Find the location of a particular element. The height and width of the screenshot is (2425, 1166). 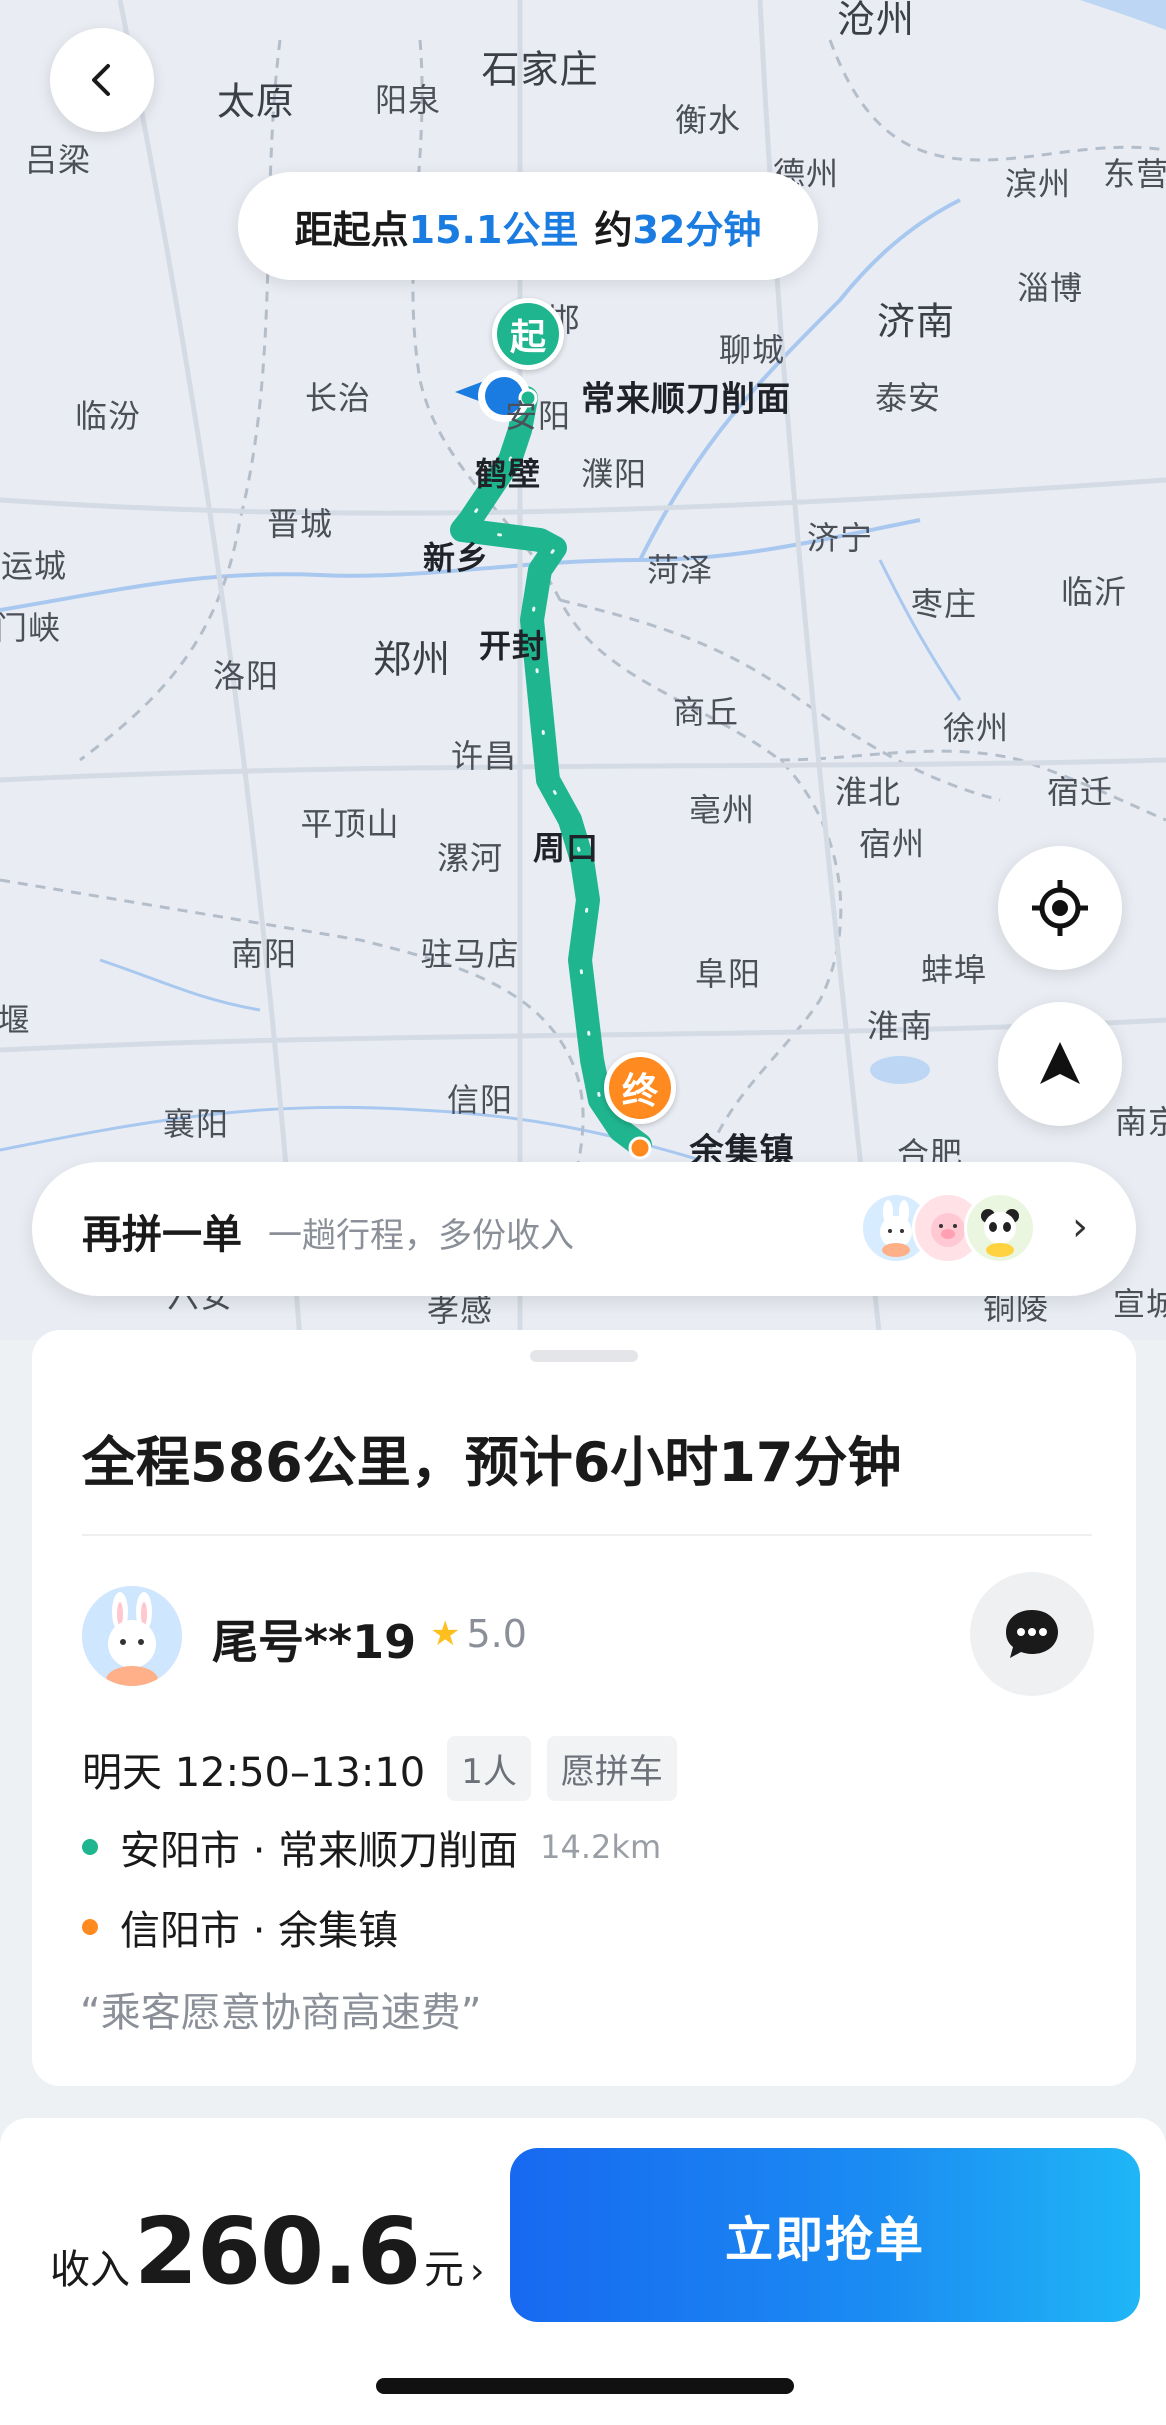

city-label: 商丘 is located at coordinates (706, 712).